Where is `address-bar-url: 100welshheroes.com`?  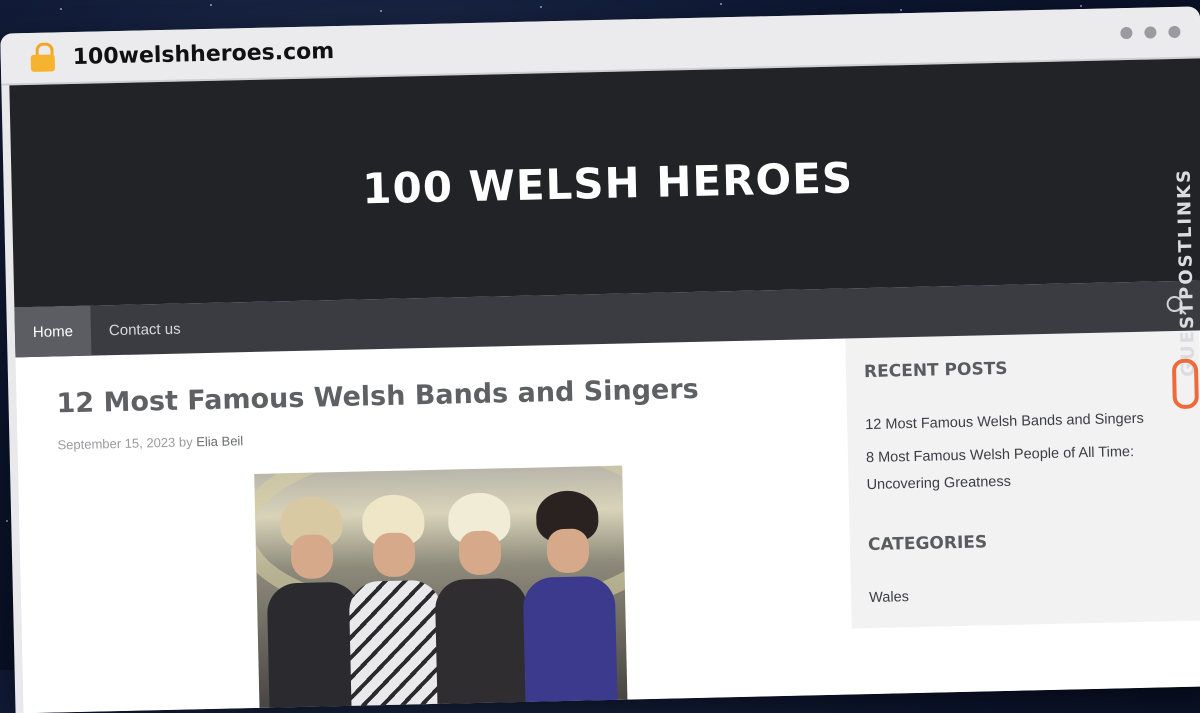 address-bar-url: 100welshheroes.com is located at coordinates (203, 54).